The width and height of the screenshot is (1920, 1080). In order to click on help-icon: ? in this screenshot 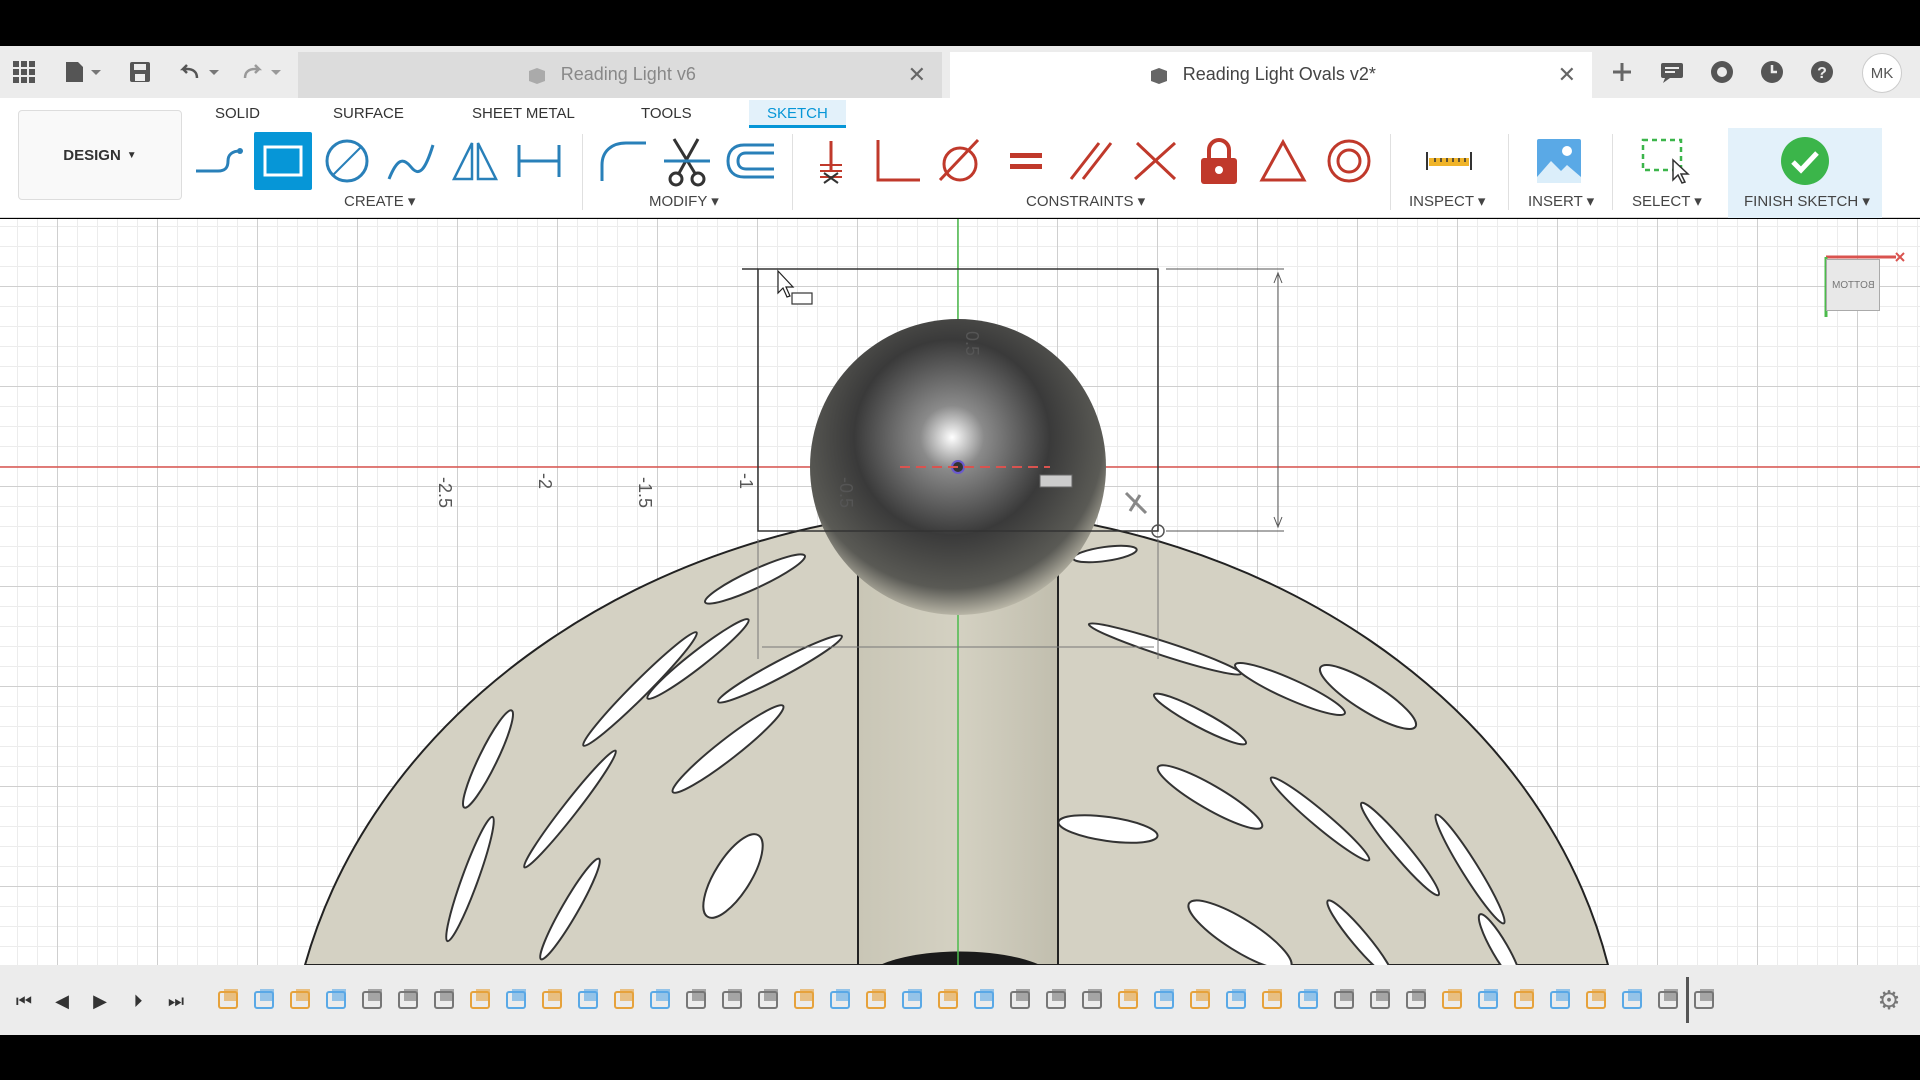, I will do `click(1822, 72)`.